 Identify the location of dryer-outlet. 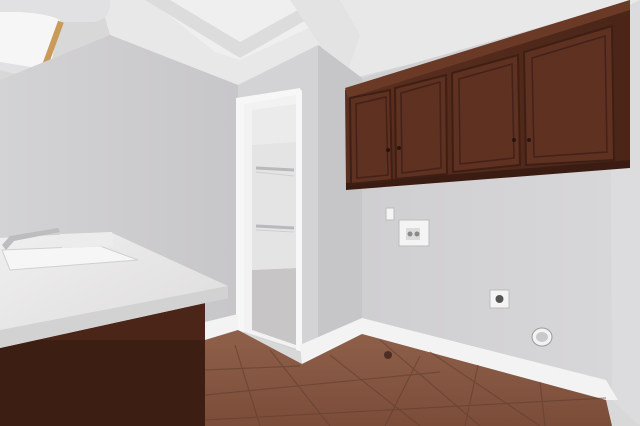
(499, 299).